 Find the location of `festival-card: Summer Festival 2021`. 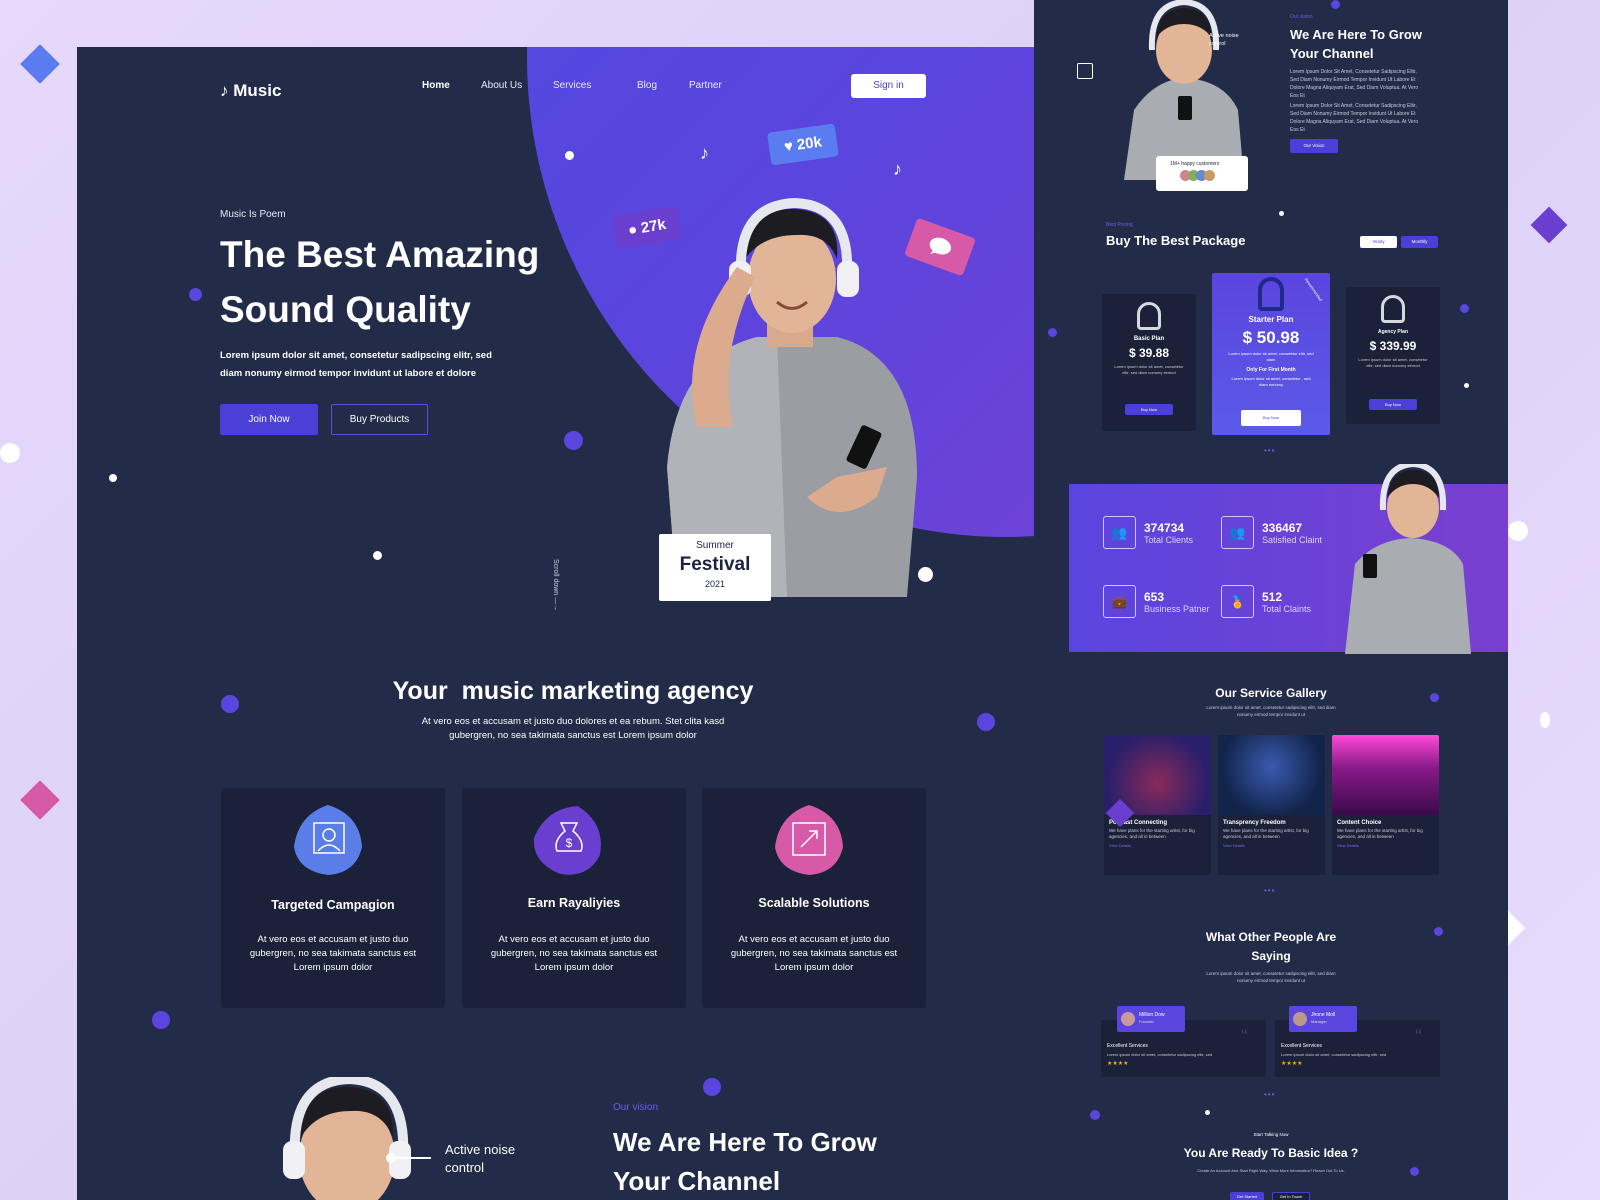

festival-card: Summer Festival 2021 is located at coordinates (715, 567).